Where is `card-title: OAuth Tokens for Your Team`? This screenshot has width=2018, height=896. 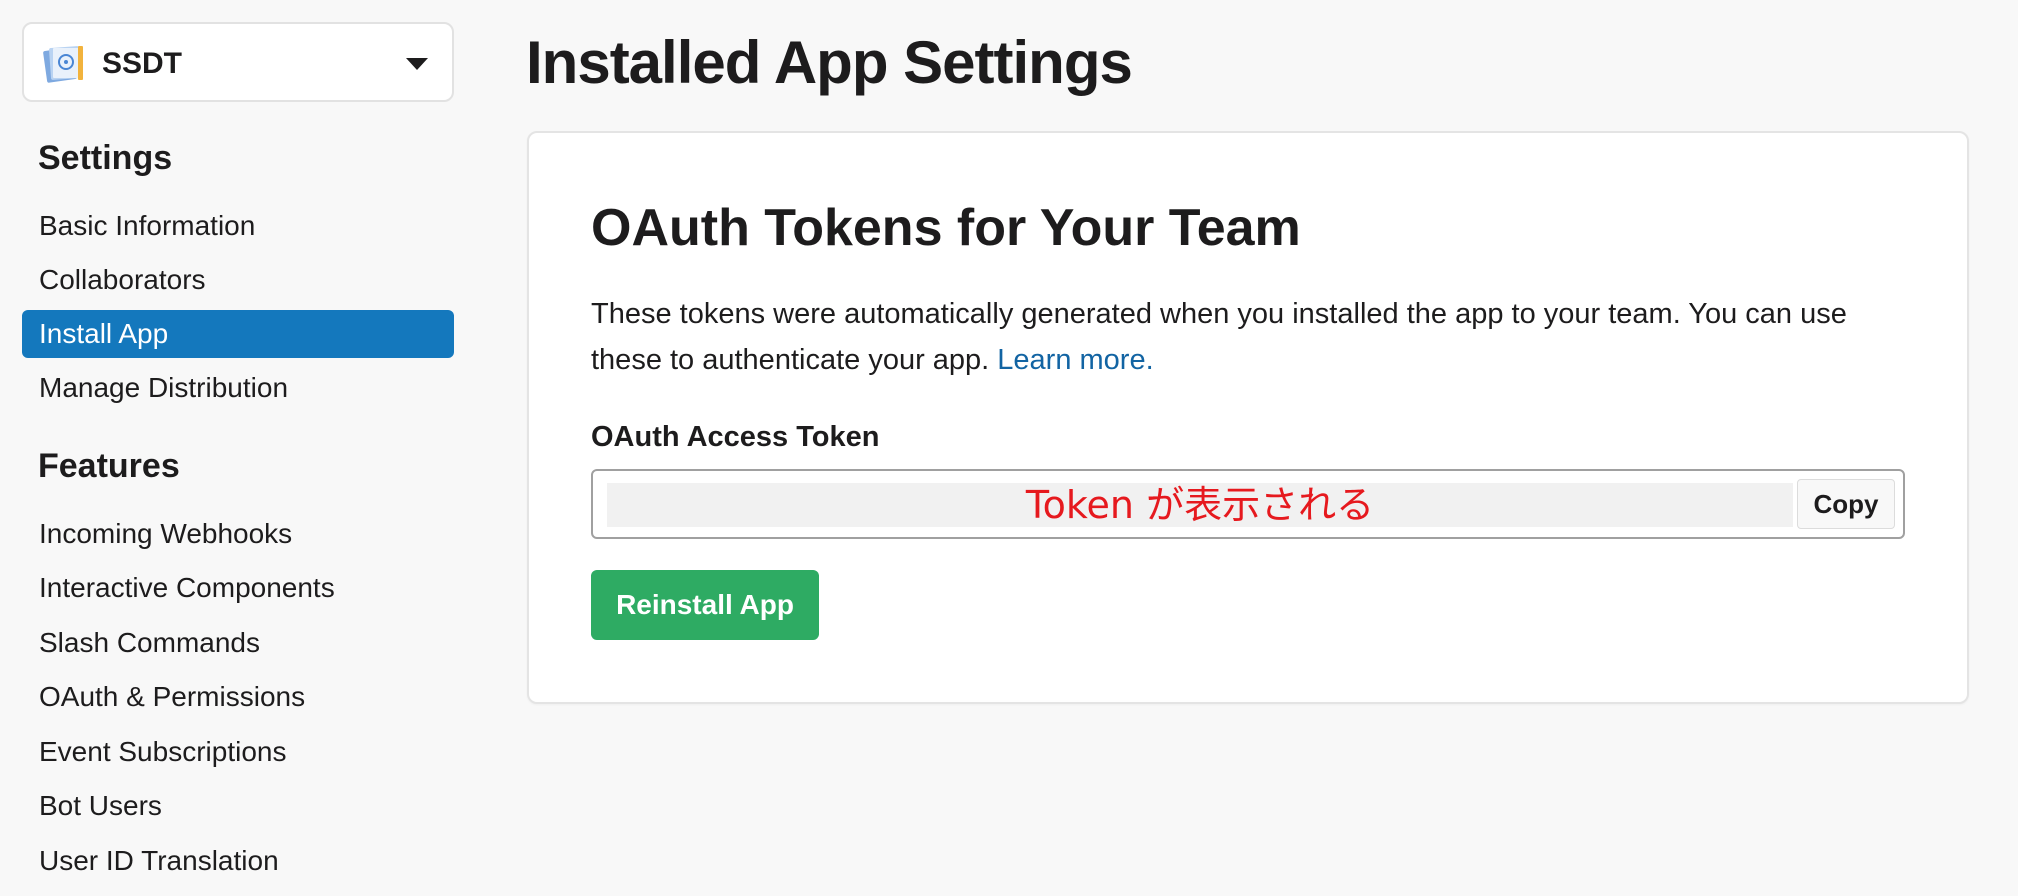 card-title: OAuth Tokens for Your Team is located at coordinates (946, 228).